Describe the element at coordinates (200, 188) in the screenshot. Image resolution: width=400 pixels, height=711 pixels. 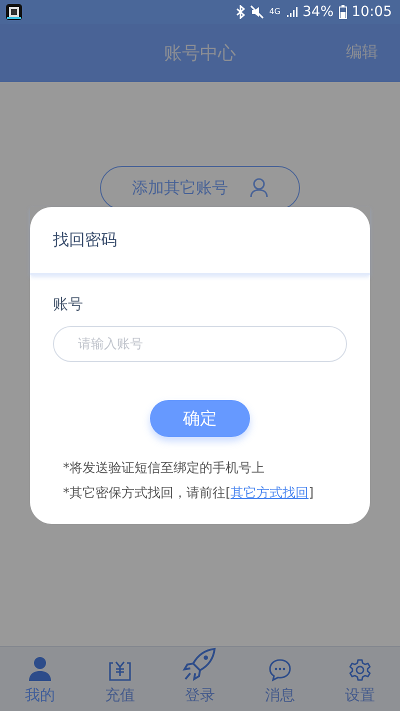
I see `add-account-button: 添加其它账号` at that location.